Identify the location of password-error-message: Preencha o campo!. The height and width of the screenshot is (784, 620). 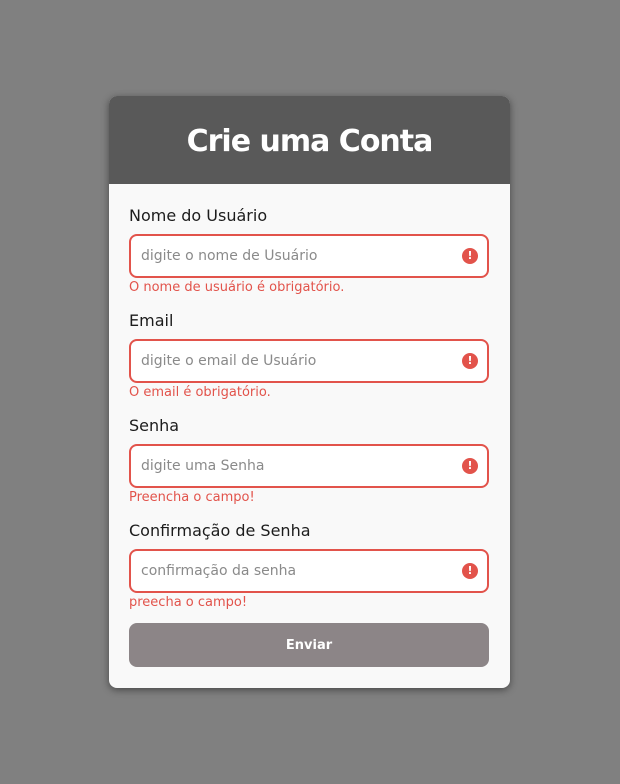
(192, 497).